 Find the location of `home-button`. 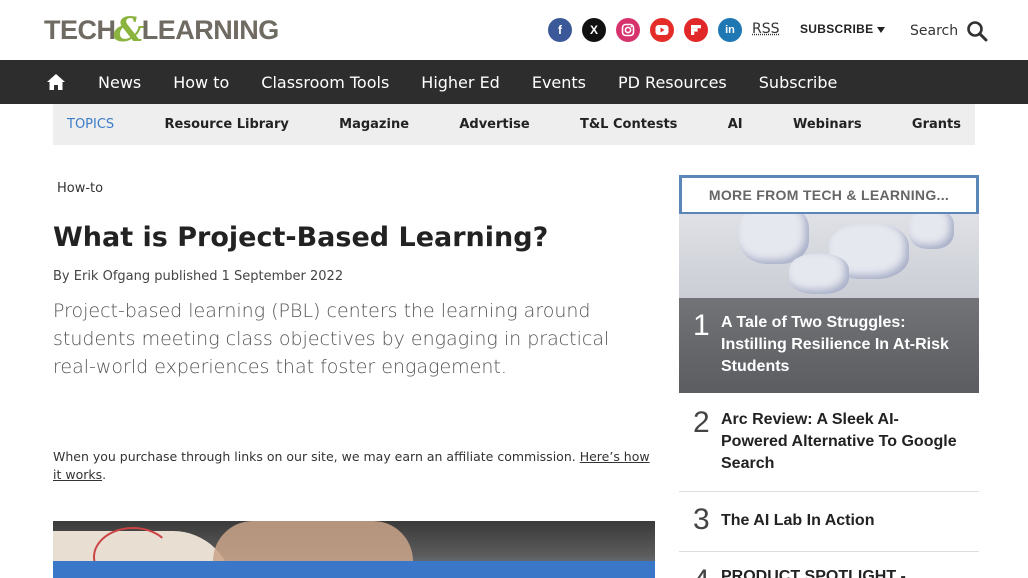

home-button is located at coordinates (56, 82).